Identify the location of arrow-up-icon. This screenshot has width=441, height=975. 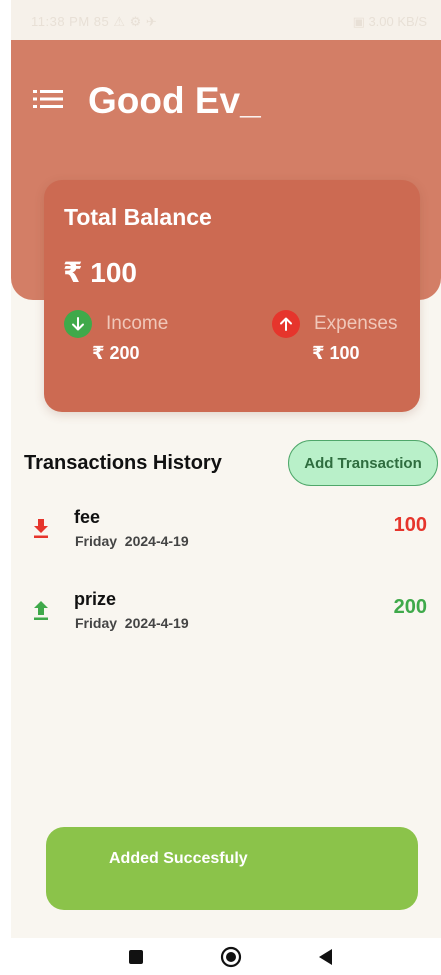
(286, 324).